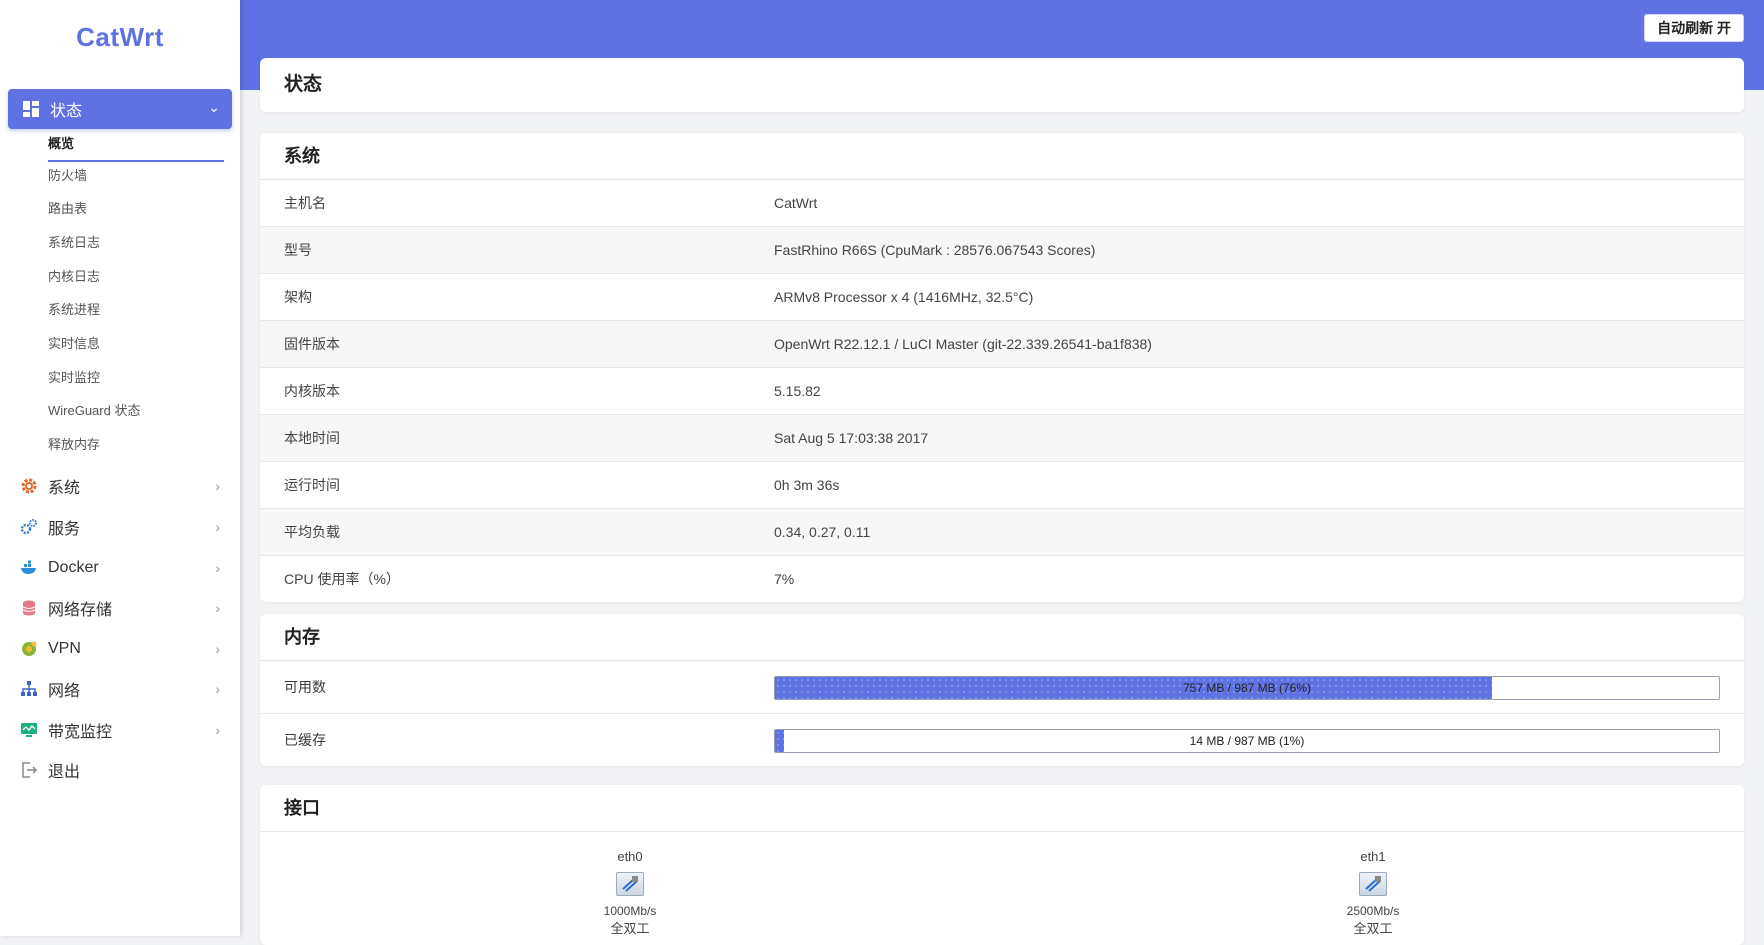 This screenshot has height=945, width=1764. What do you see at coordinates (67, 209) in the screenshot?
I see `submenu-routes: 路由表` at bounding box center [67, 209].